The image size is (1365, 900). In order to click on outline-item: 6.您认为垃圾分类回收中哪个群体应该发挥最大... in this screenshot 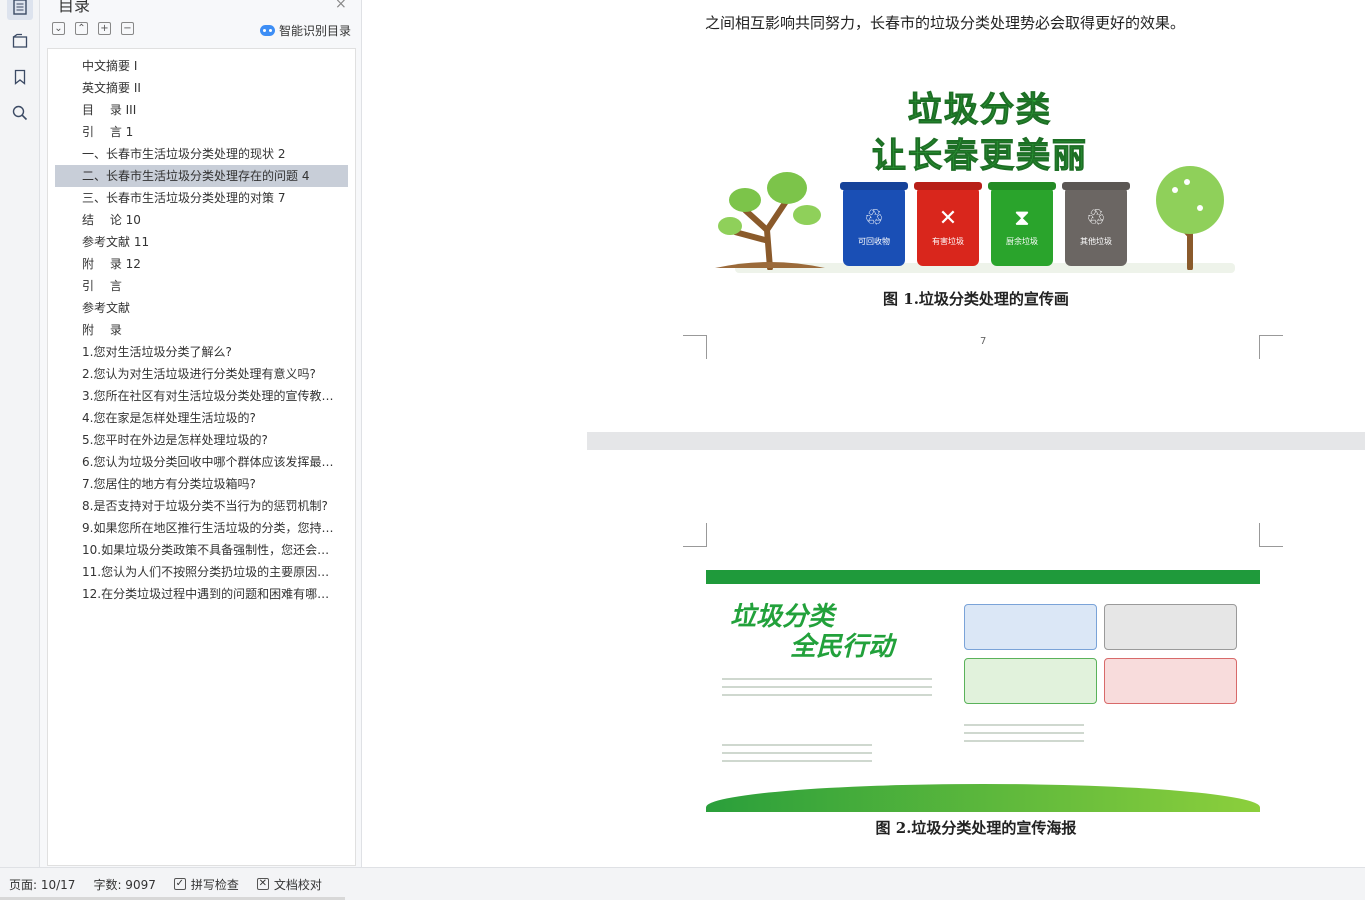, I will do `click(201, 462)`.